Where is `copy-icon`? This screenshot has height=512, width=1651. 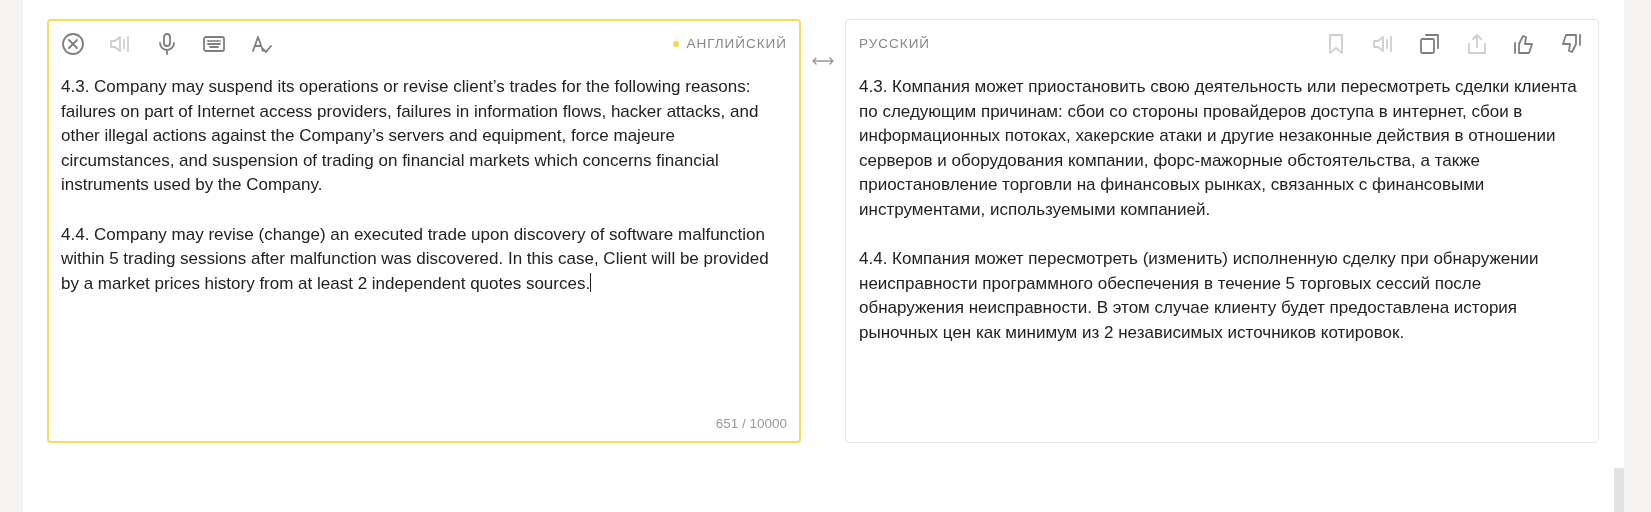
copy-icon is located at coordinates (1430, 43).